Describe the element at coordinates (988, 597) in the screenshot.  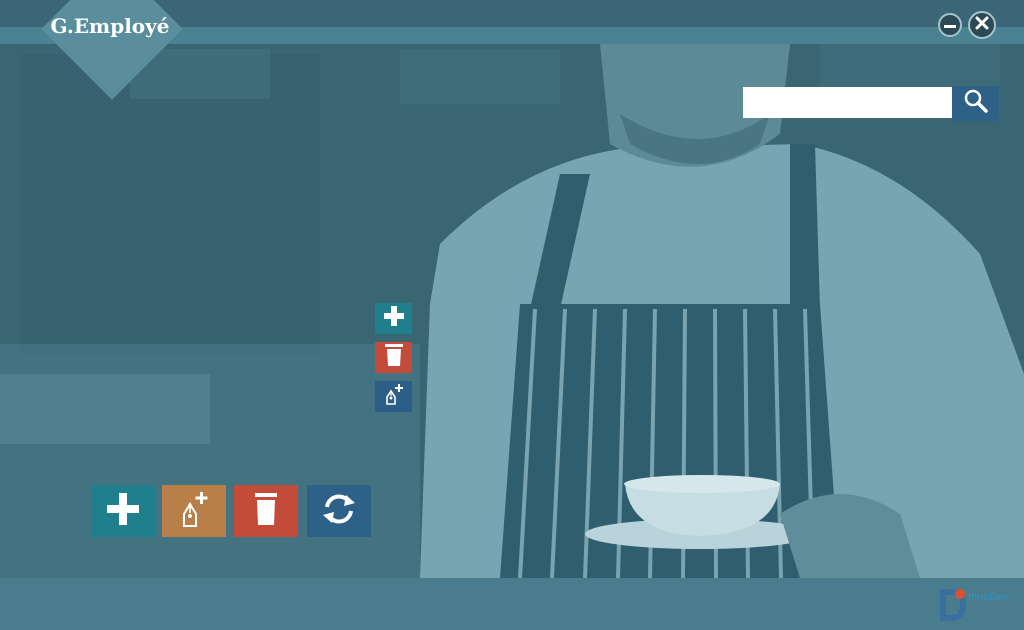
I see `brand-name: InnoDev` at that location.